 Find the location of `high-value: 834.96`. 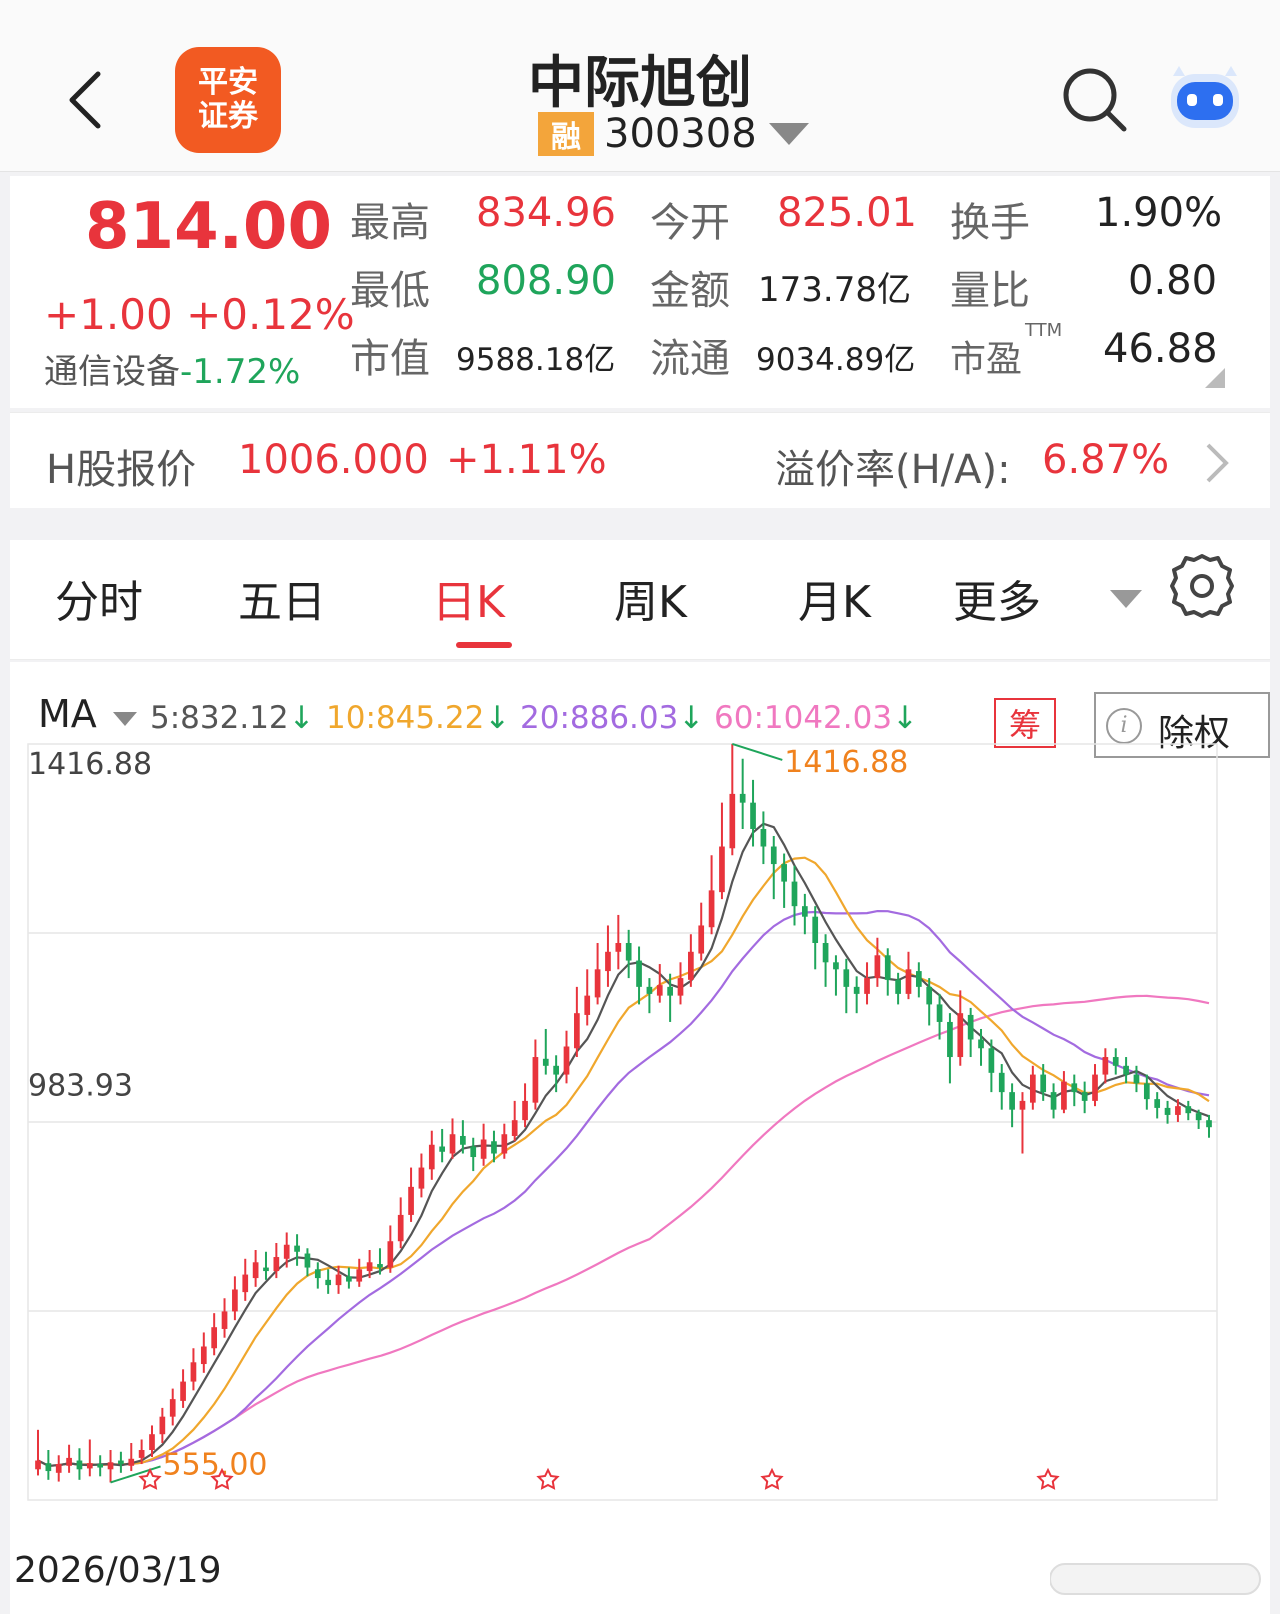

high-value: 834.96 is located at coordinates (546, 213).